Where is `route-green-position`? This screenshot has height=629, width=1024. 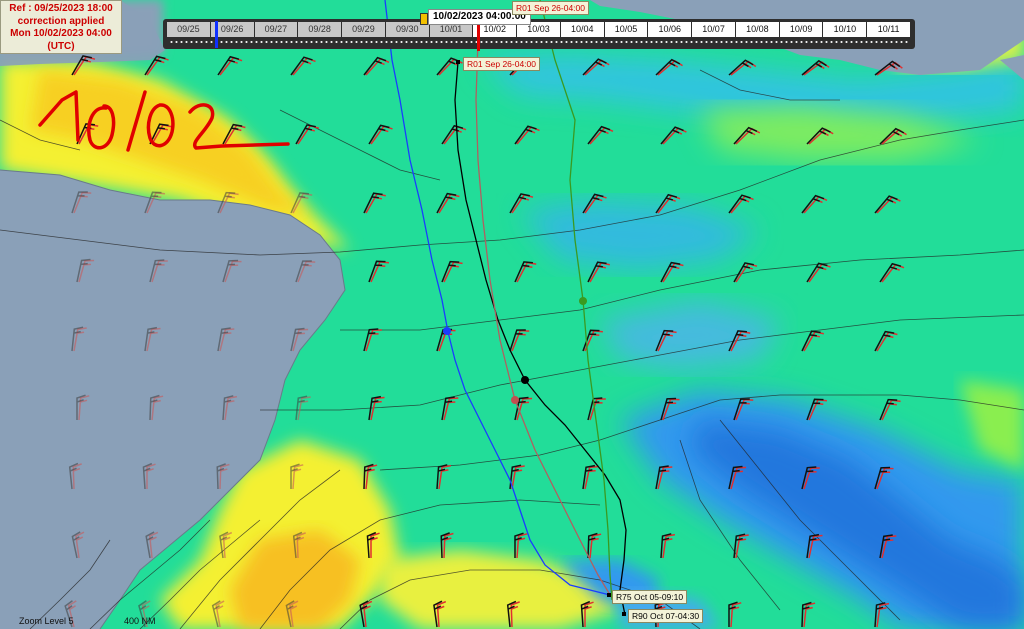 route-green-position is located at coordinates (583, 301).